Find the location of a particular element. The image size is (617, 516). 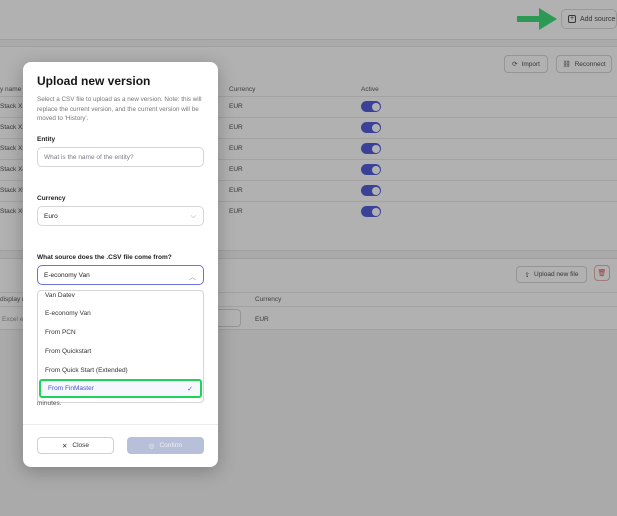

check-icon: ✓ is located at coordinates (190, 389).